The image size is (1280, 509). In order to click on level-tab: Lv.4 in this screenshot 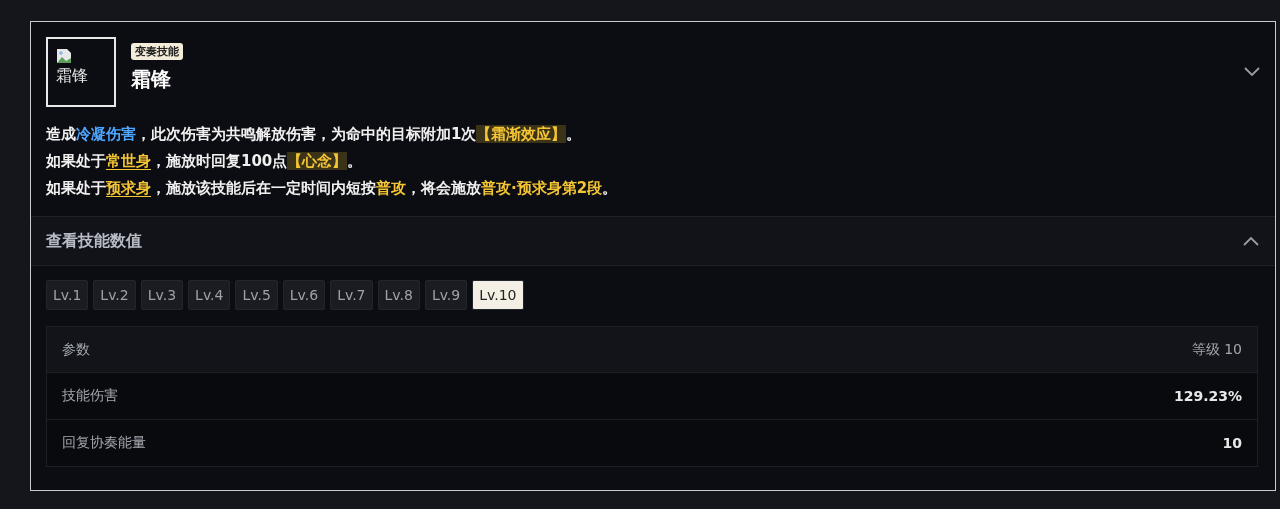, I will do `click(209, 295)`.